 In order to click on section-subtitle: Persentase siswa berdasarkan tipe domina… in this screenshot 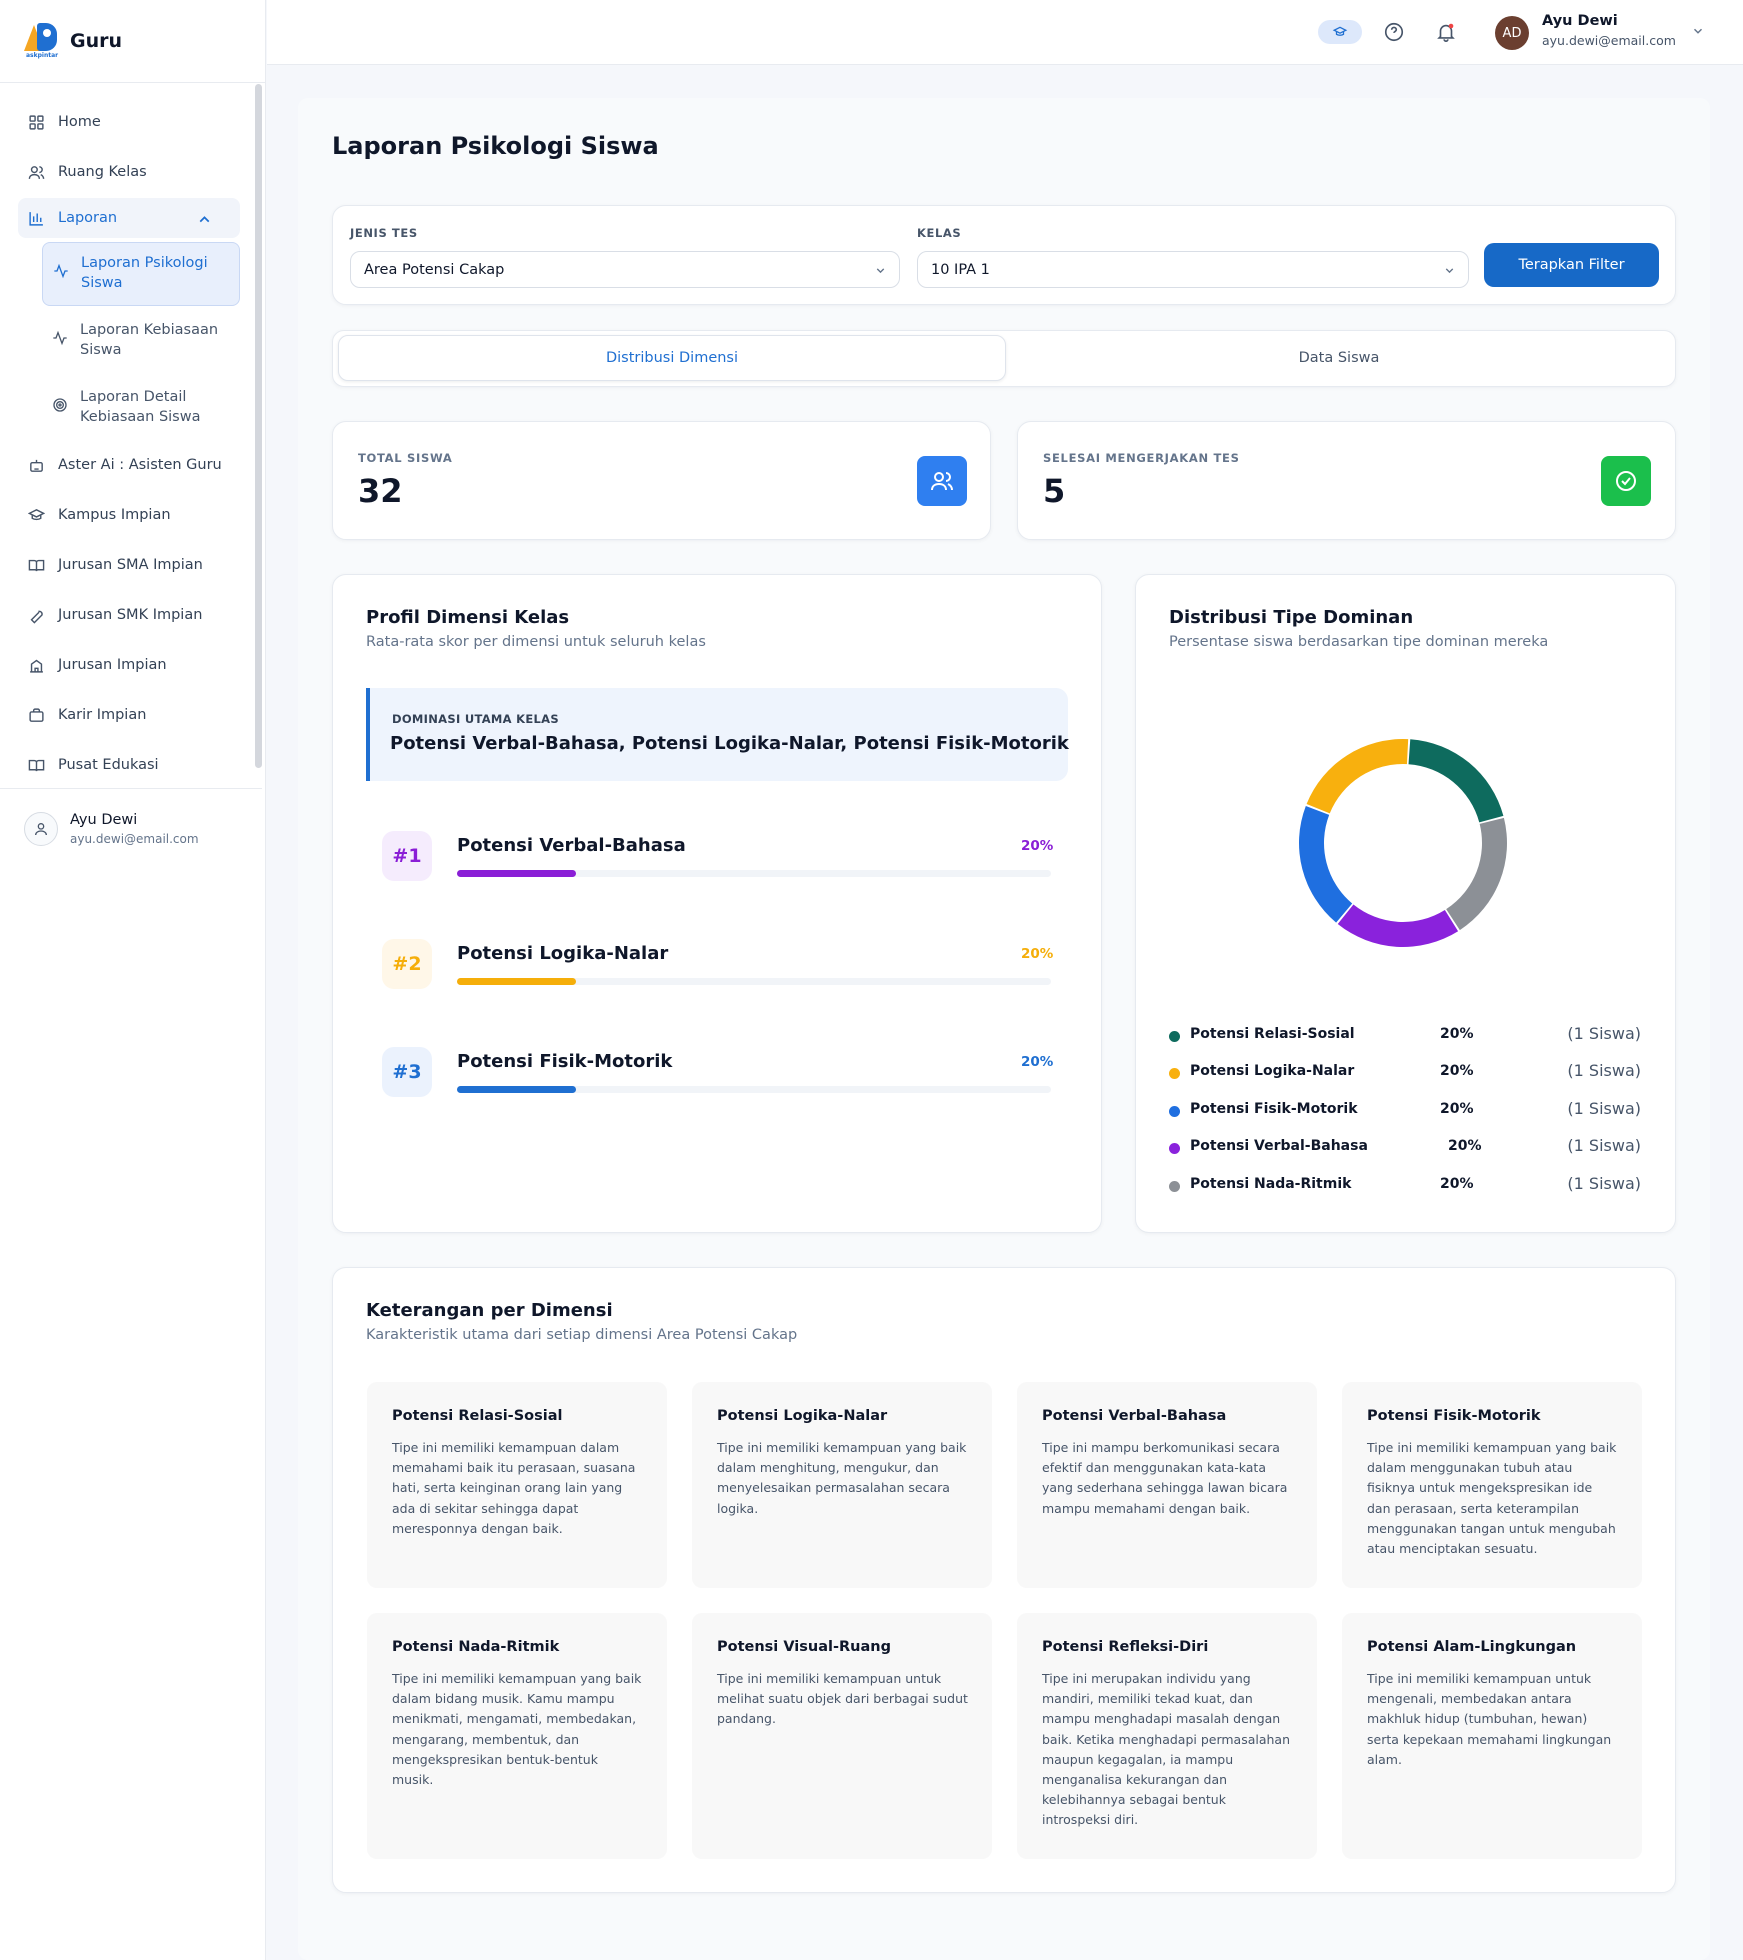, I will do `click(1359, 642)`.